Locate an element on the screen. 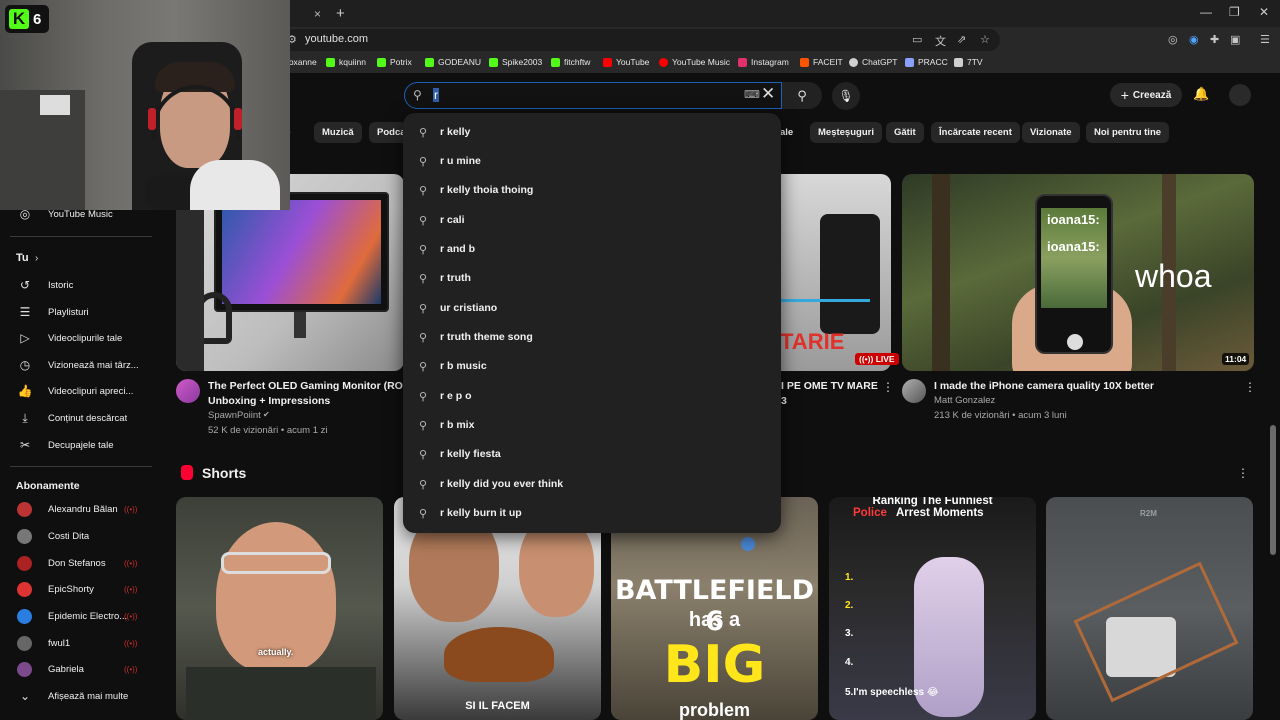 The width and height of the screenshot is (1280, 720). notifications-bell-icon: 🔔 is located at coordinates (1201, 94).